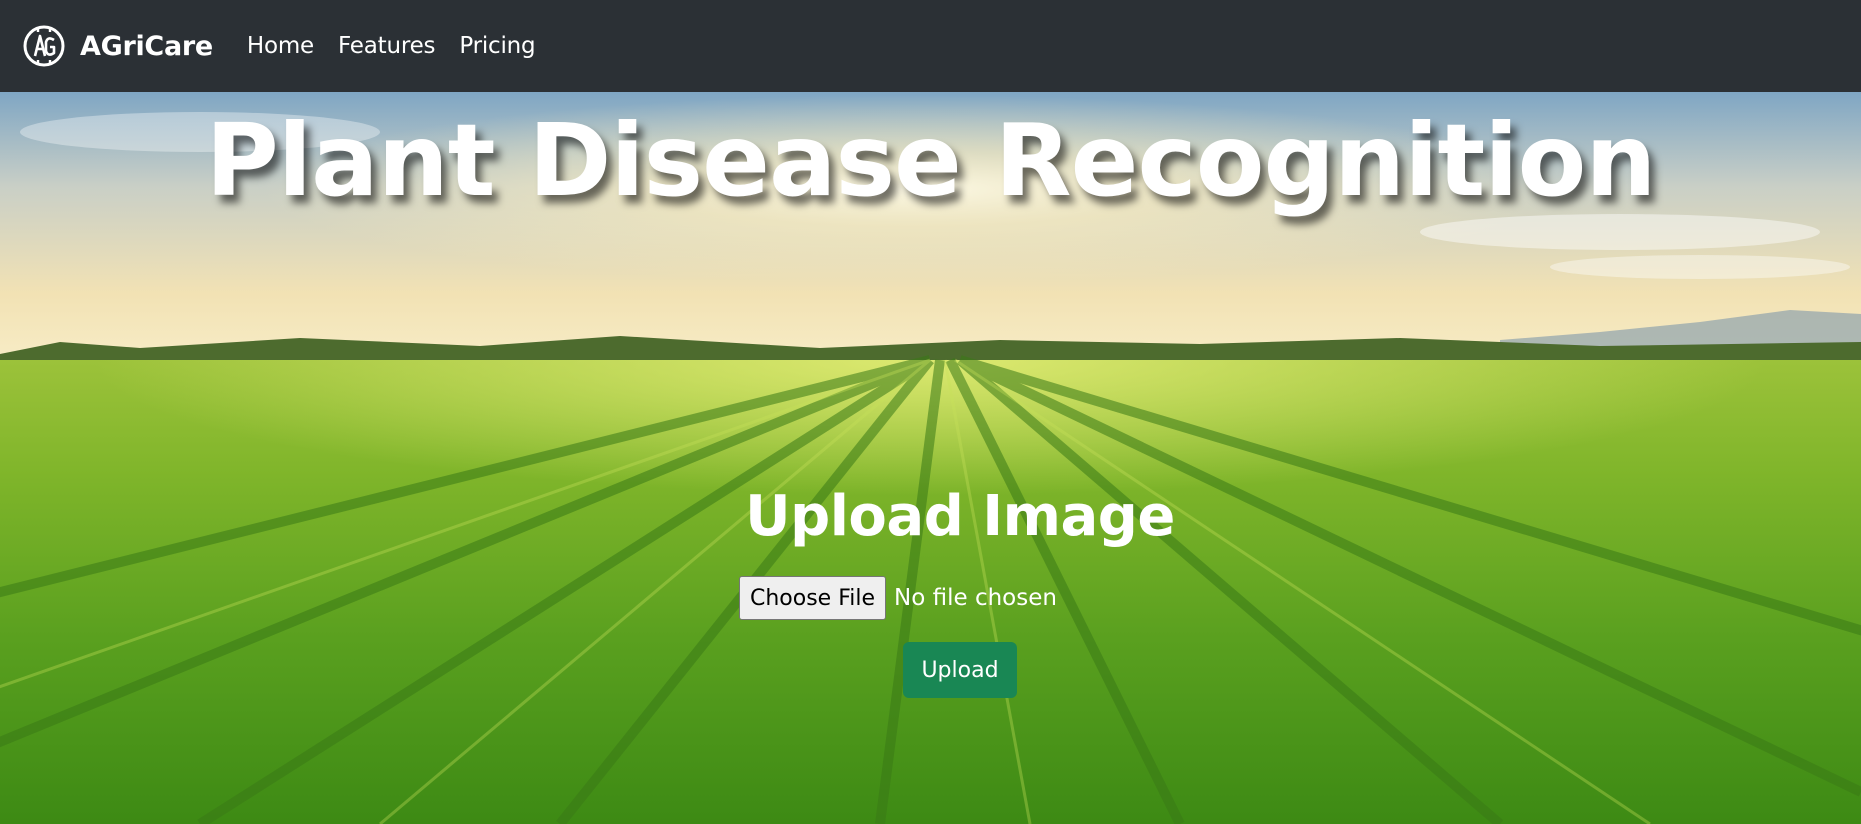  What do you see at coordinates (931, 160) in the screenshot?
I see `page-title: Plant Disease Recognition` at bounding box center [931, 160].